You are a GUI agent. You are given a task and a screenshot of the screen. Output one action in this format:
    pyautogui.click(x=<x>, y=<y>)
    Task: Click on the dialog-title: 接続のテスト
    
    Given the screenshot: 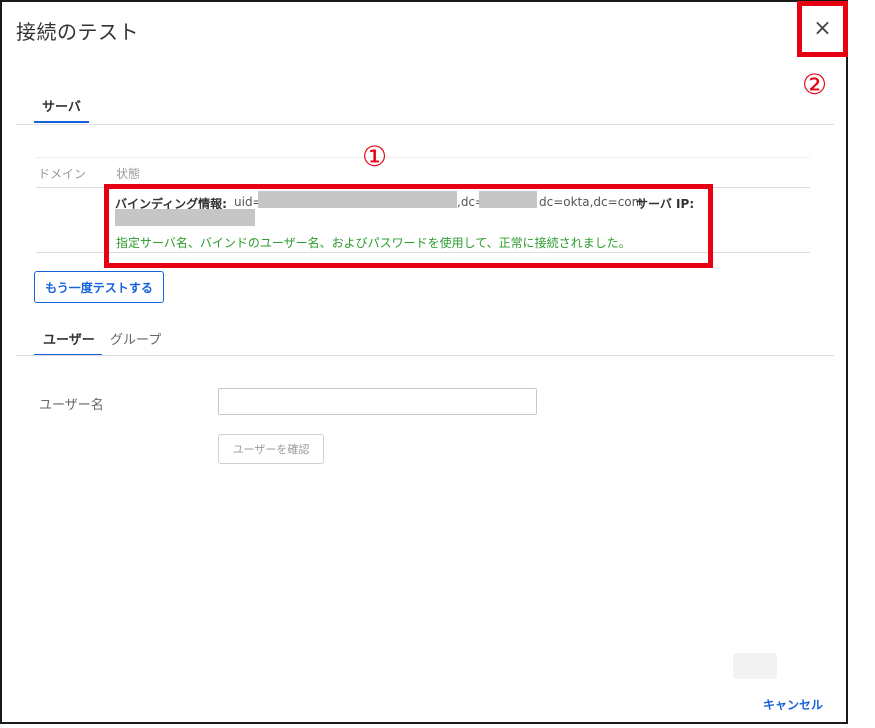 What is the action you would take?
    pyautogui.click(x=77, y=32)
    